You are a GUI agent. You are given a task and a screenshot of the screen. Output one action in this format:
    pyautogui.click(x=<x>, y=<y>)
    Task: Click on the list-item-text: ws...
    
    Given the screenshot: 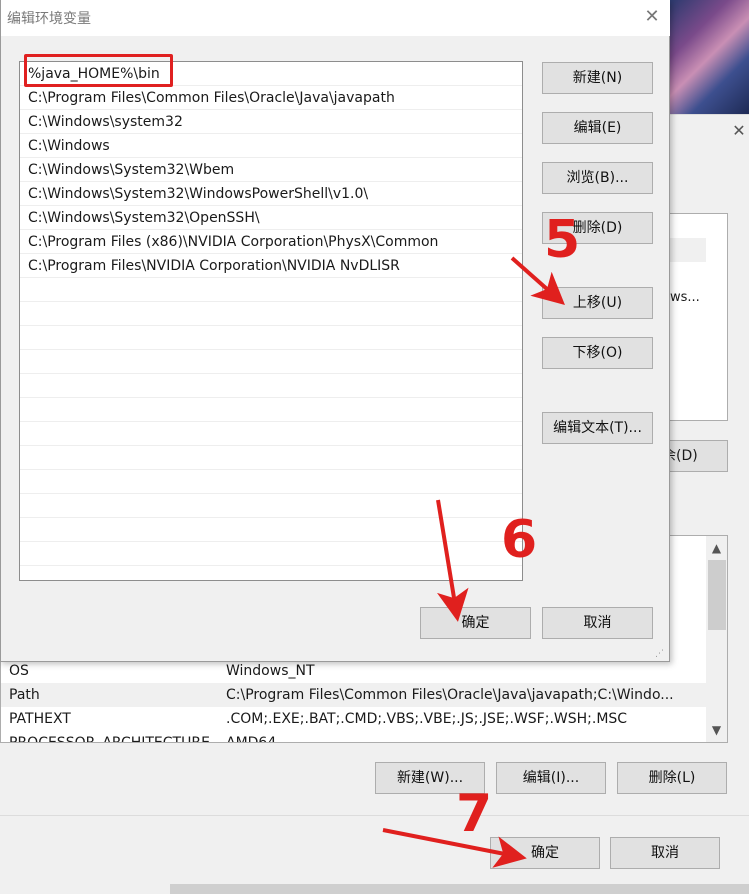 What is the action you would take?
    pyautogui.click(x=685, y=297)
    